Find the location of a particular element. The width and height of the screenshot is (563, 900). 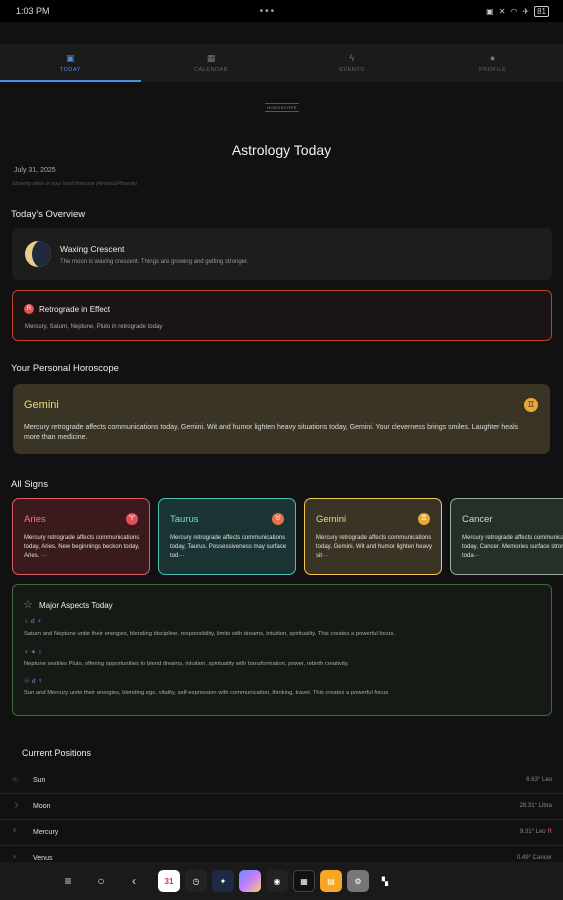

planet-position: 9.31° Leo R is located at coordinates (536, 832).